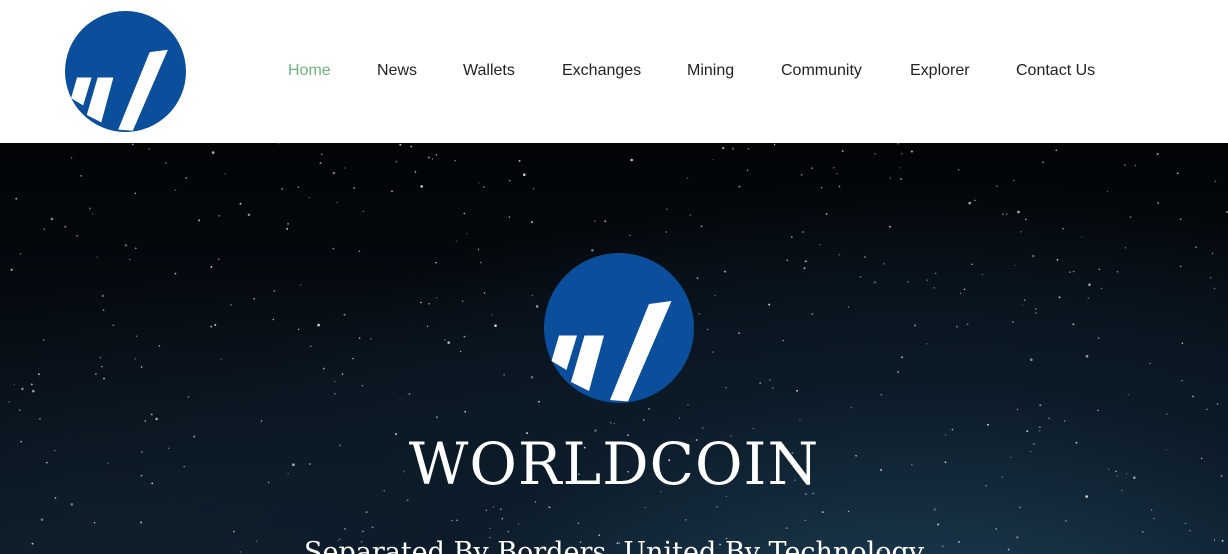 This screenshot has height=554, width=1228. Describe the element at coordinates (397, 71) in the screenshot. I see `nav-news: News` at that location.